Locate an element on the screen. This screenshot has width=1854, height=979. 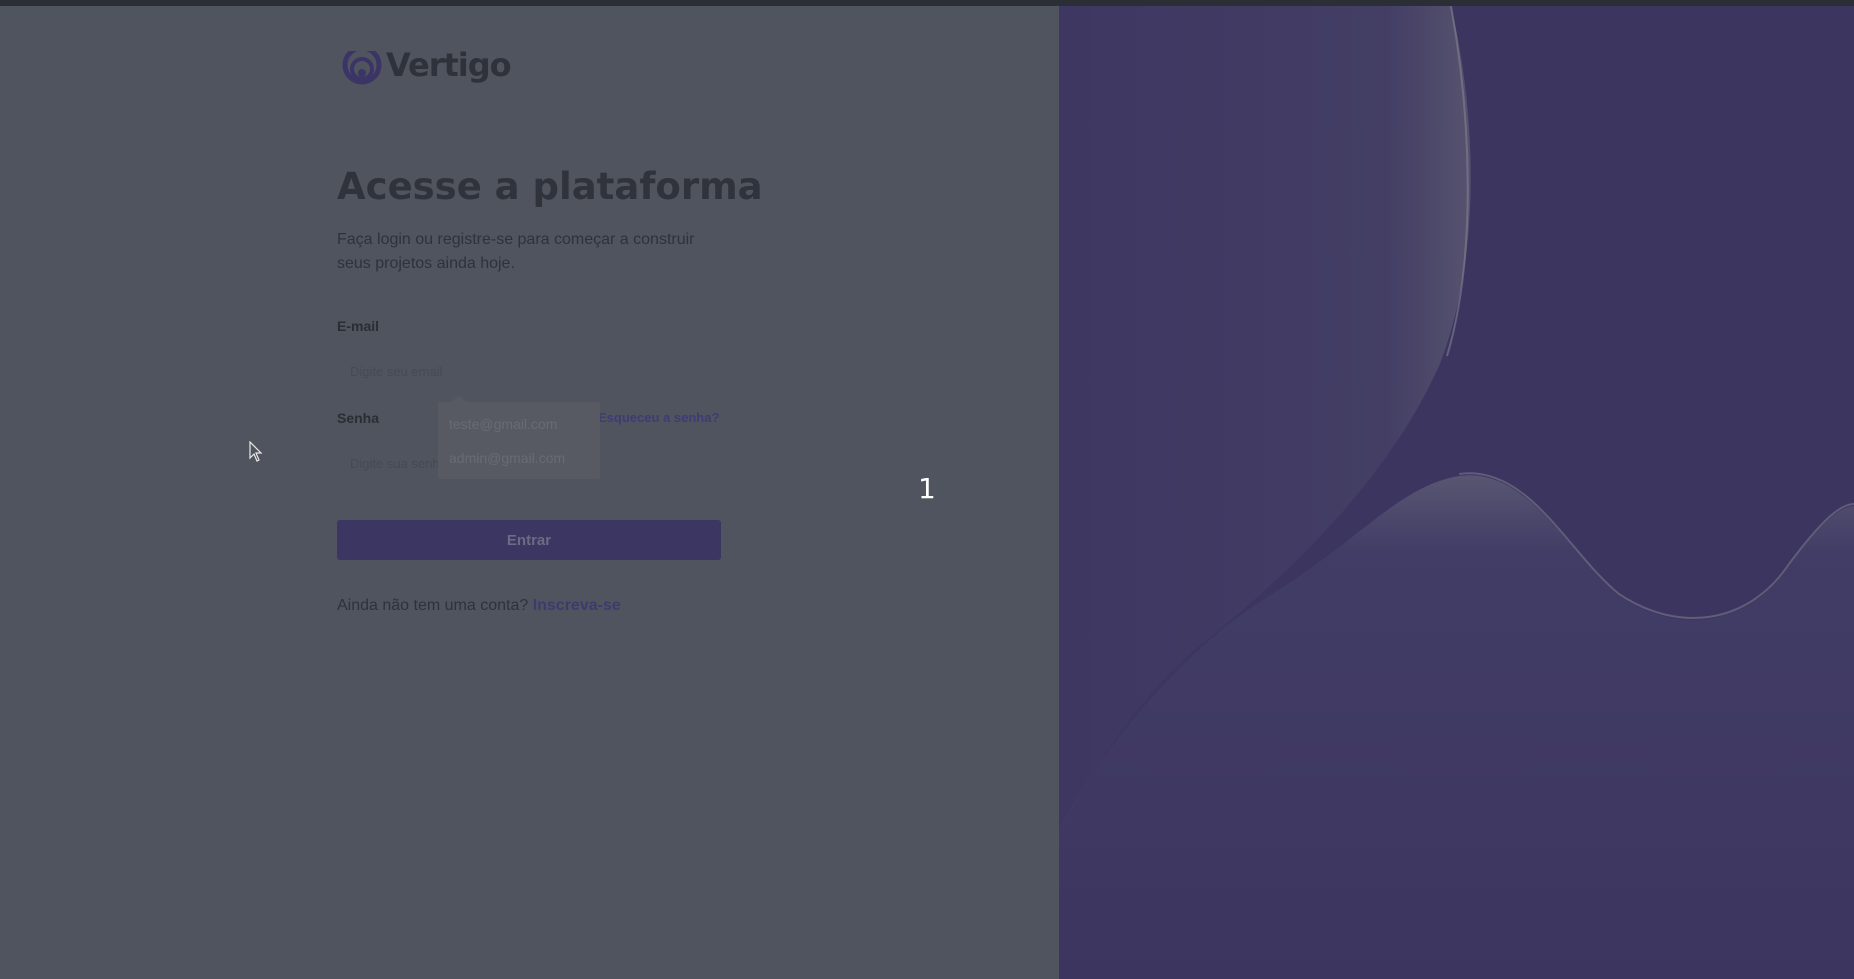
step-counter: 1 is located at coordinates (927, 488).